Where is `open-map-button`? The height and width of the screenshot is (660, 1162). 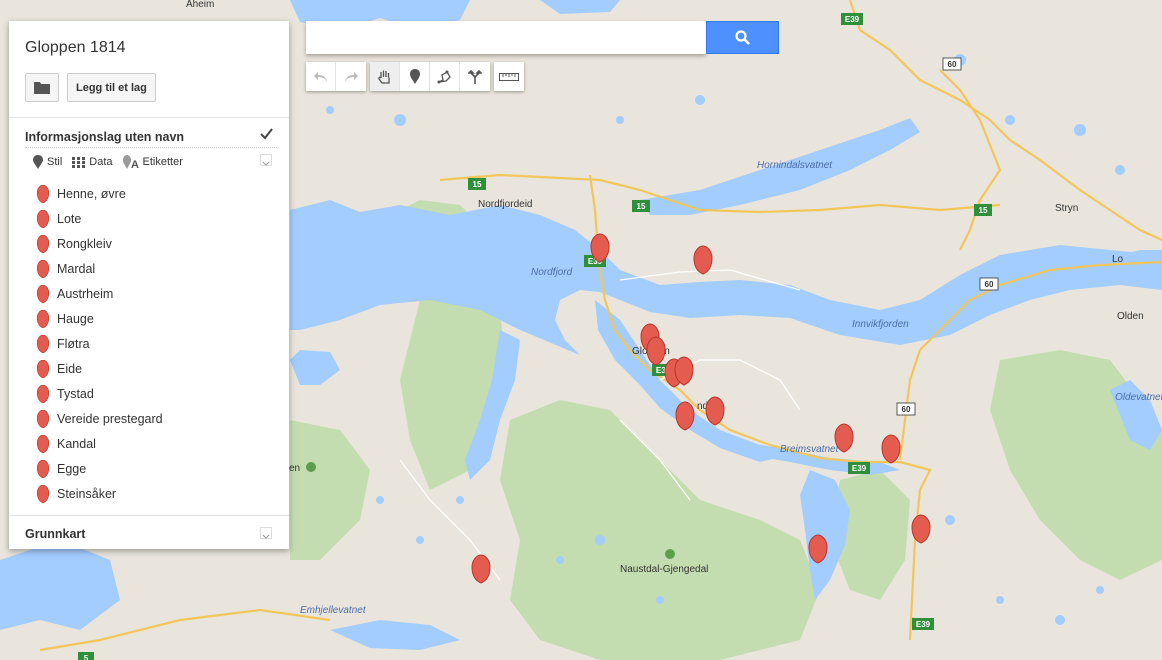 open-map-button is located at coordinates (42, 87).